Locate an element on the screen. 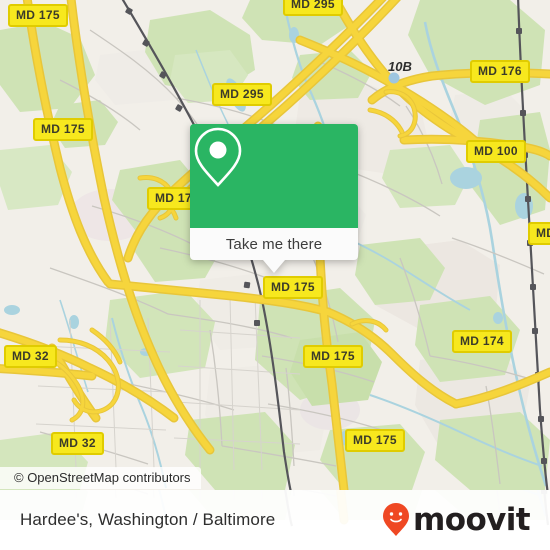 The image size is (550, 550). place-callout-card: Take me there is located at coordinates (274, 198).